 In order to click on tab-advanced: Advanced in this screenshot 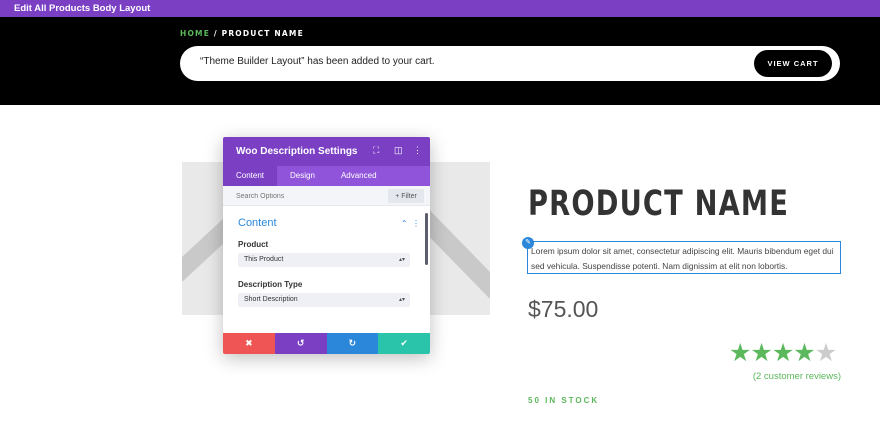, I will do `click(359, 176)`.